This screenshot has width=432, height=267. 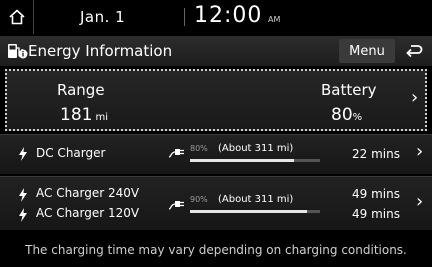 What do you see at coordinates (184, 17) in the screenshot?
I see `status-divider` at bounding box center [184, 17].